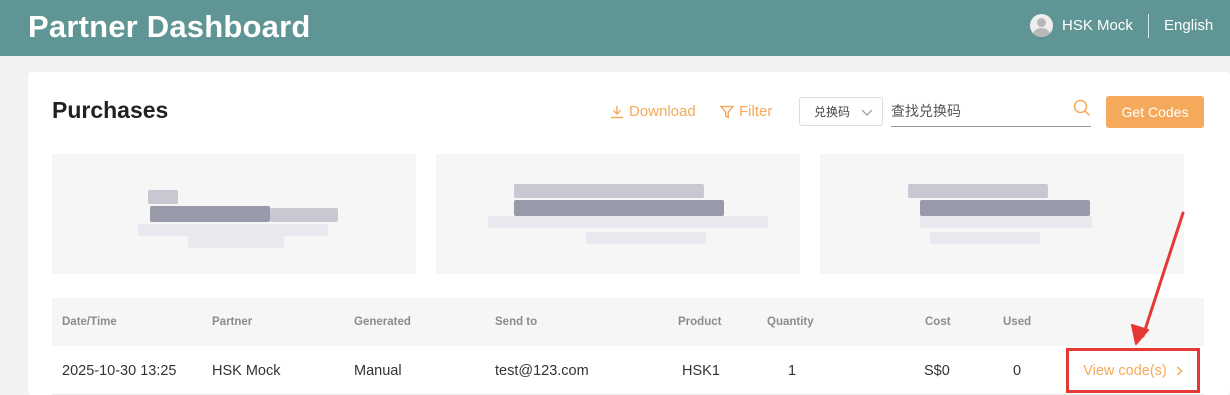 The width and height of the screenshot is (1230, 395). Describe the element at coordinates (1188, 25) in the screenshot. I see `language-switch: English` at that location.